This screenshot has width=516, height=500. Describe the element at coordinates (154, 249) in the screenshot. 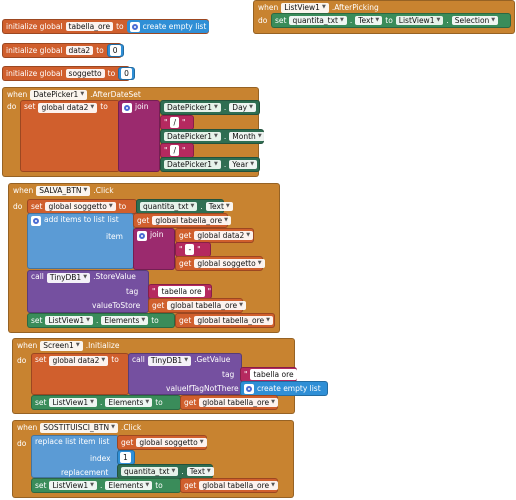

I see `join-block-2: join` at that location.